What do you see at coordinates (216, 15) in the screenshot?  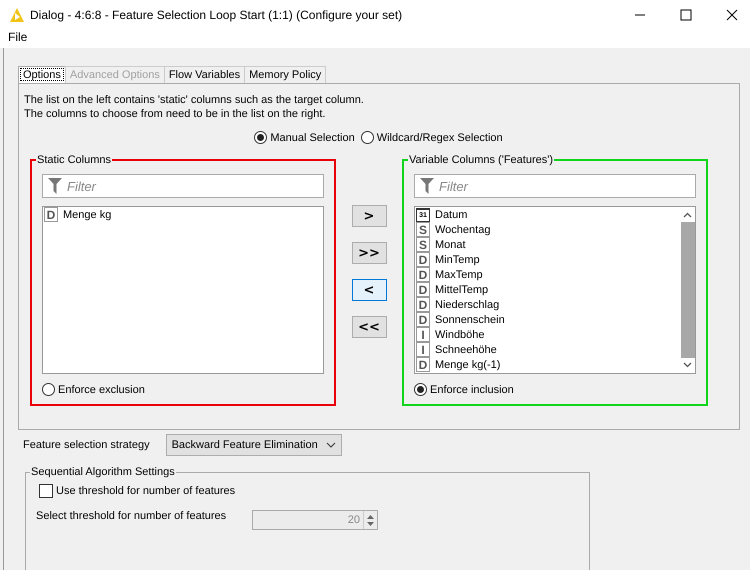 I see `window-title: Dialog - 4:6:8 - Feature Selection Loop Start (1:1) (Configure your set)` at bounding box center [216, 15].